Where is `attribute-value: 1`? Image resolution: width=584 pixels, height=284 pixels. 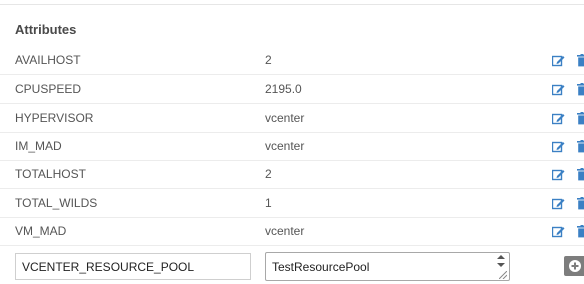 attribute-value: 1 is located at coordinates (268, 203).